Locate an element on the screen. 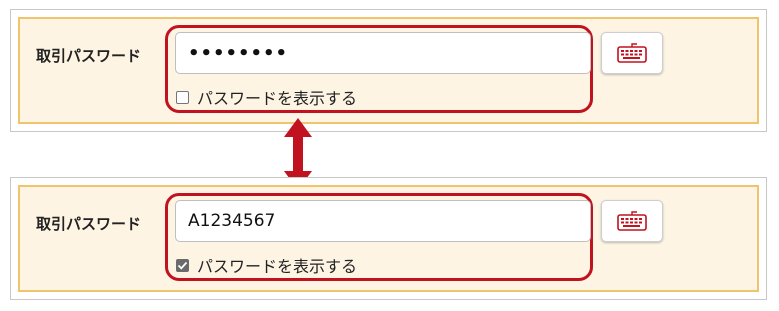  checkmark-icon is located at coordinates (182, 265).